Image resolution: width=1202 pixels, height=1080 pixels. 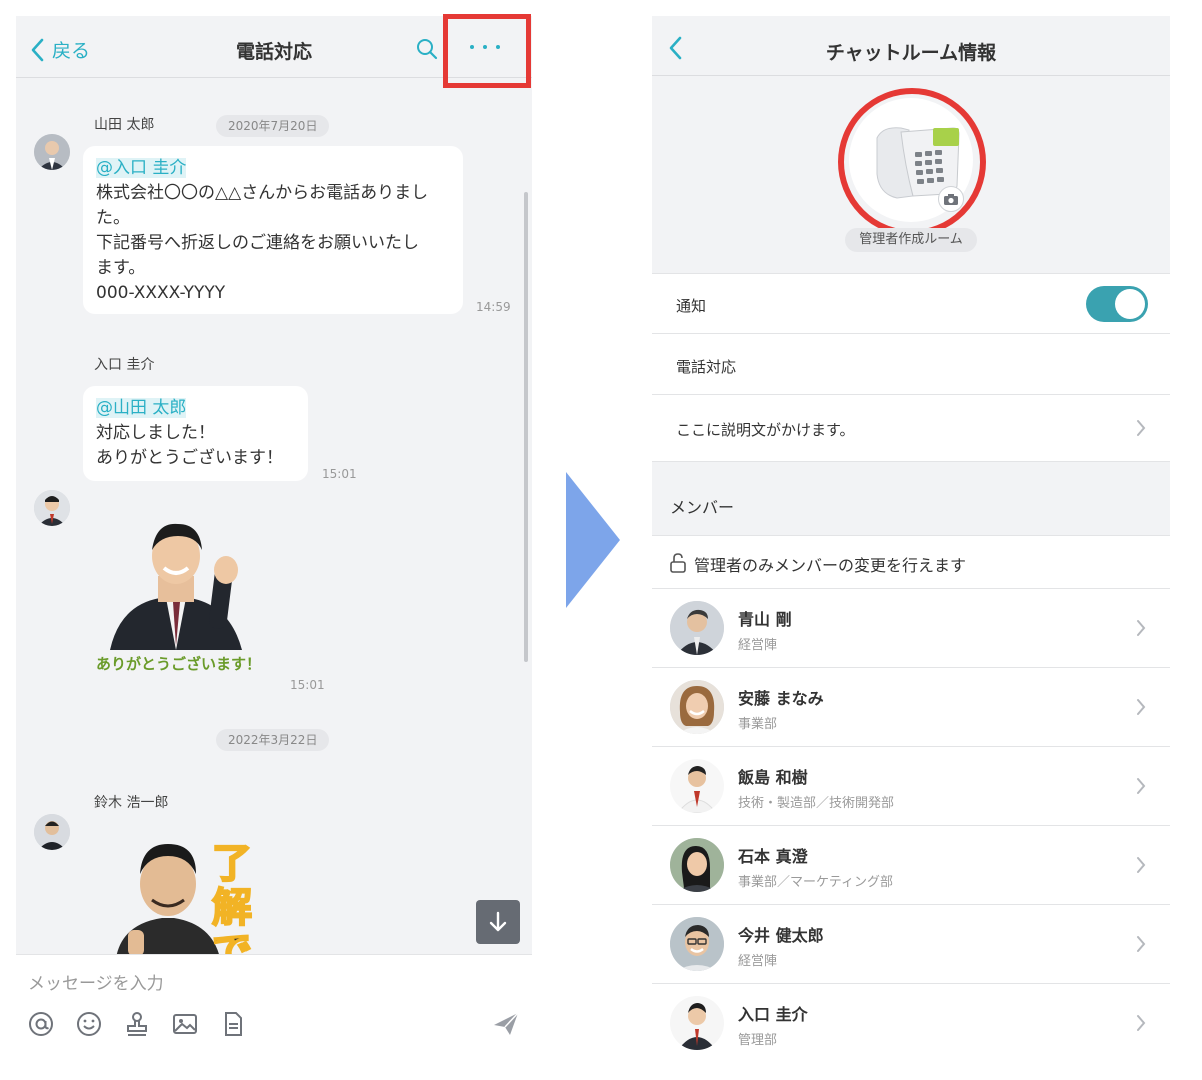 What do you see at coordinates (427, 49) in the screenshot?
I see `search-icon` at bounding box center [427, 49].